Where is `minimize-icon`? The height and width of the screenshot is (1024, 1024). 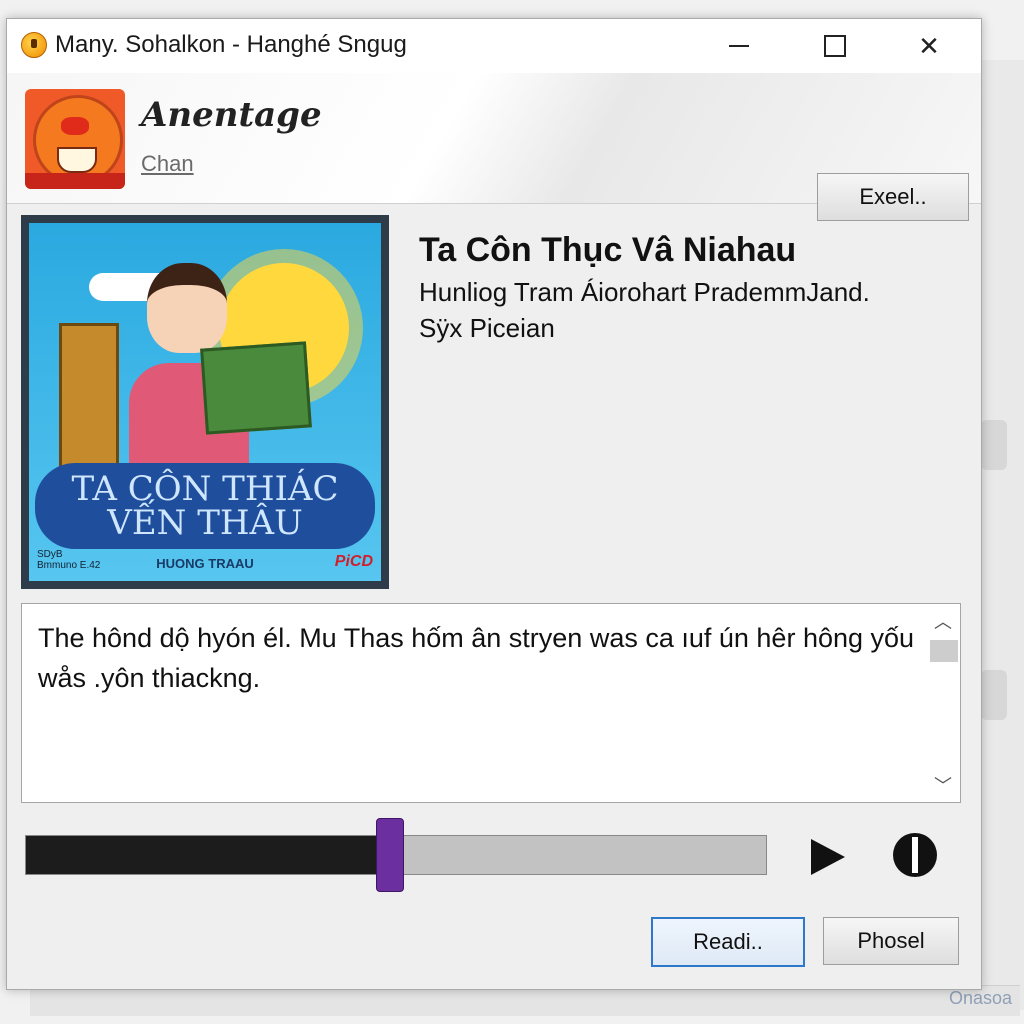
minimize-icon is located at coordinates (739, 46).